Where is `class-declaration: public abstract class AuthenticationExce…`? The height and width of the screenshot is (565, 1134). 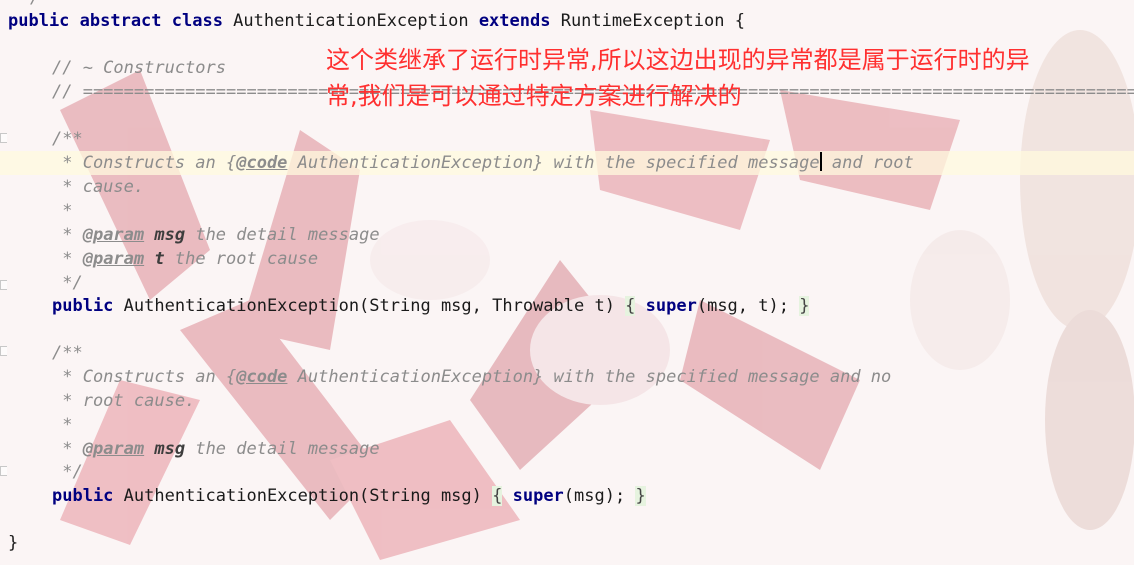 class-declaration: public abstract class AuthenticationExce… is located at coordinates (376, 21).